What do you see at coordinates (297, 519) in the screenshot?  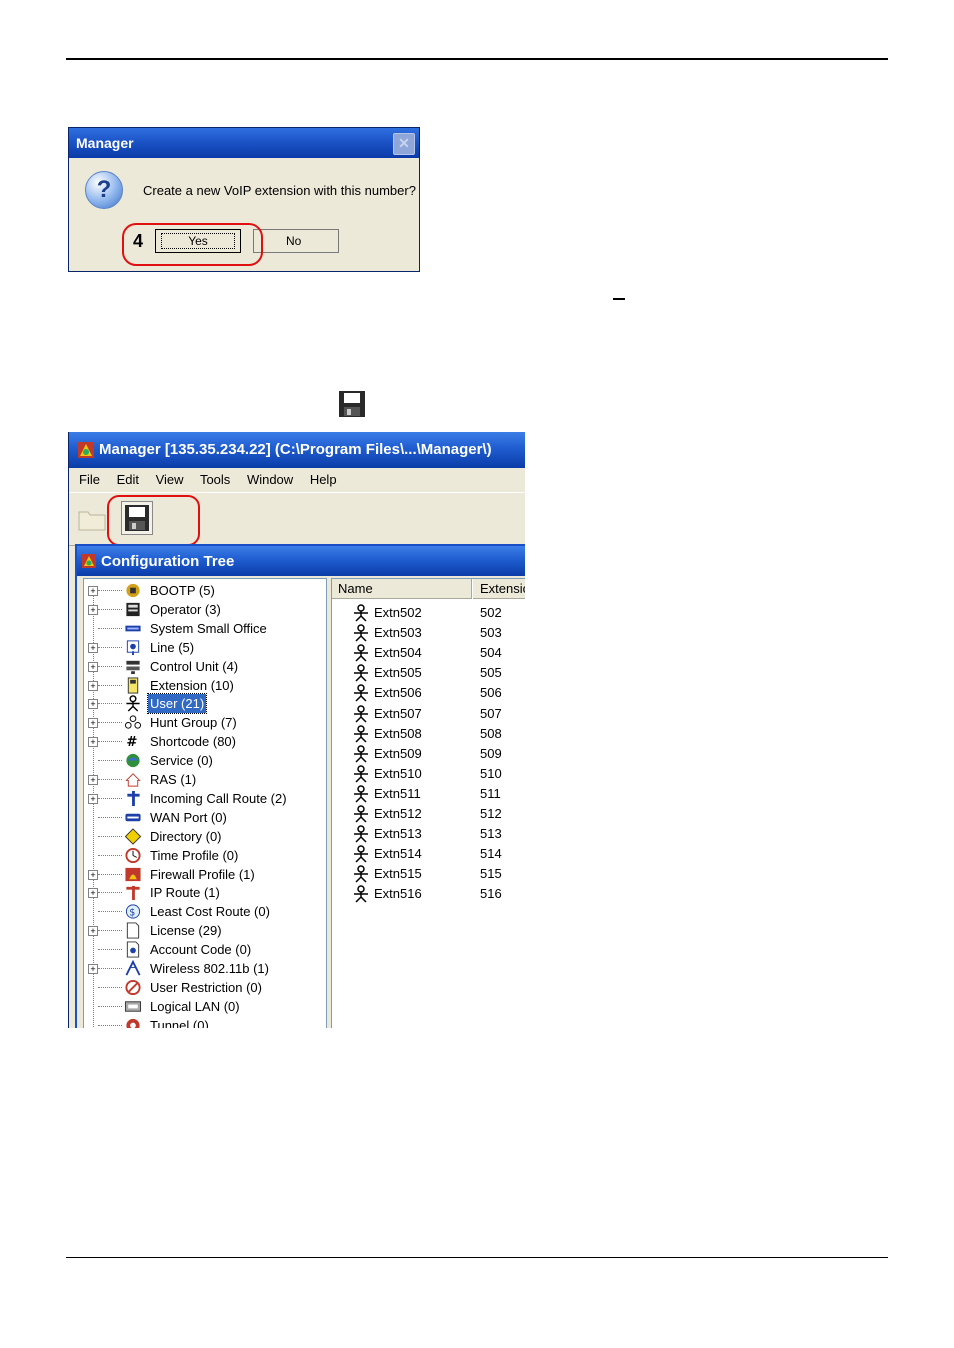 I see `toolbar` at bounding box center [297, 519].